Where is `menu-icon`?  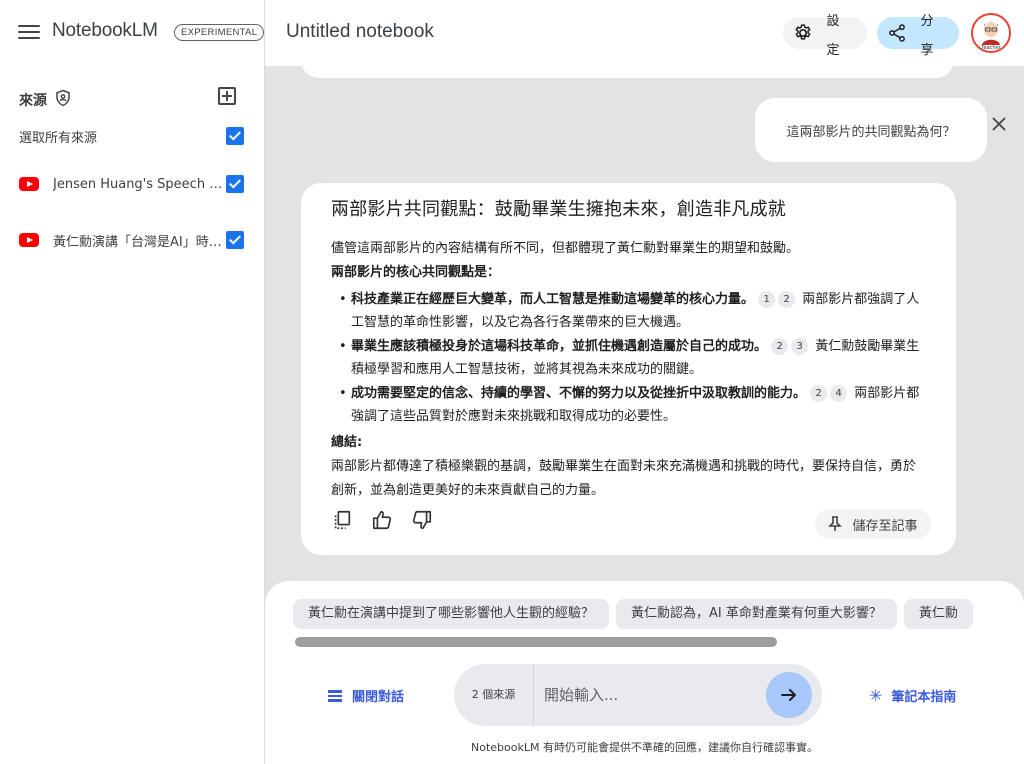
menu-icon is located at coordinates (29, 32).